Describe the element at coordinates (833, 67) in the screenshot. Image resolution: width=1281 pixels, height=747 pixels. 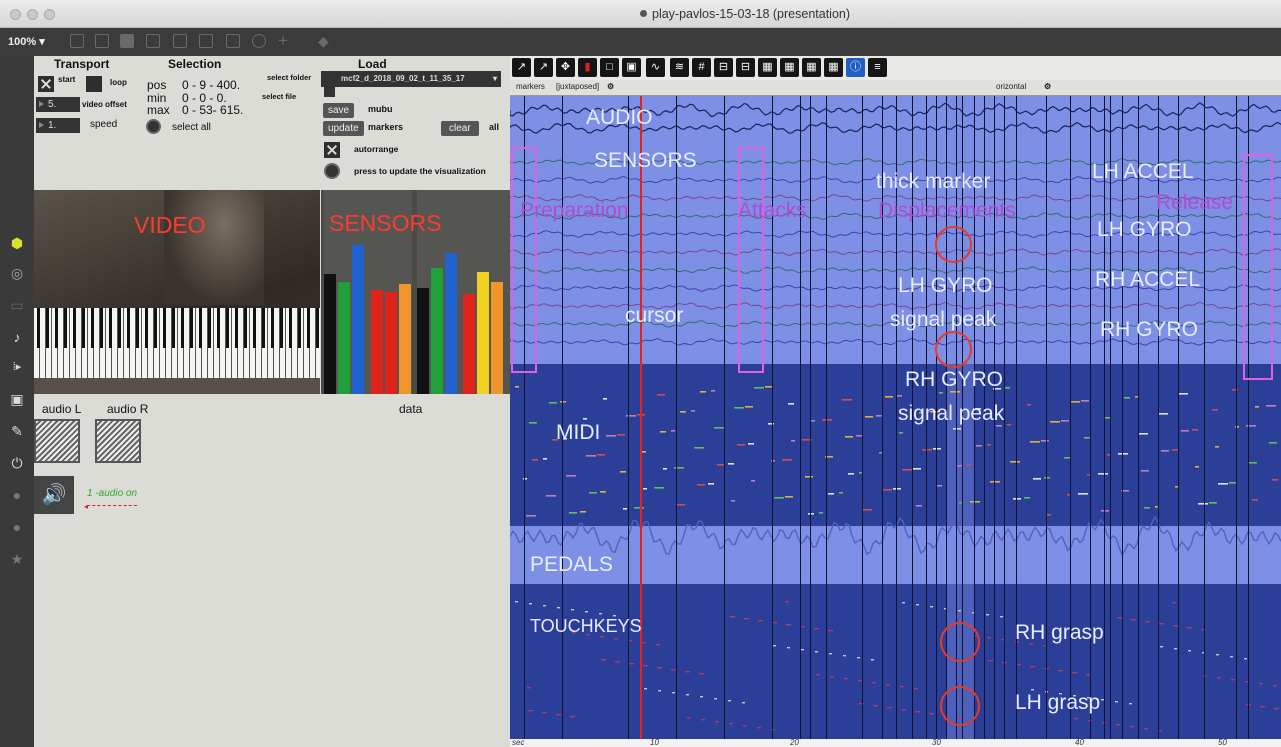
I see `graph-icon: ▦` at that location.